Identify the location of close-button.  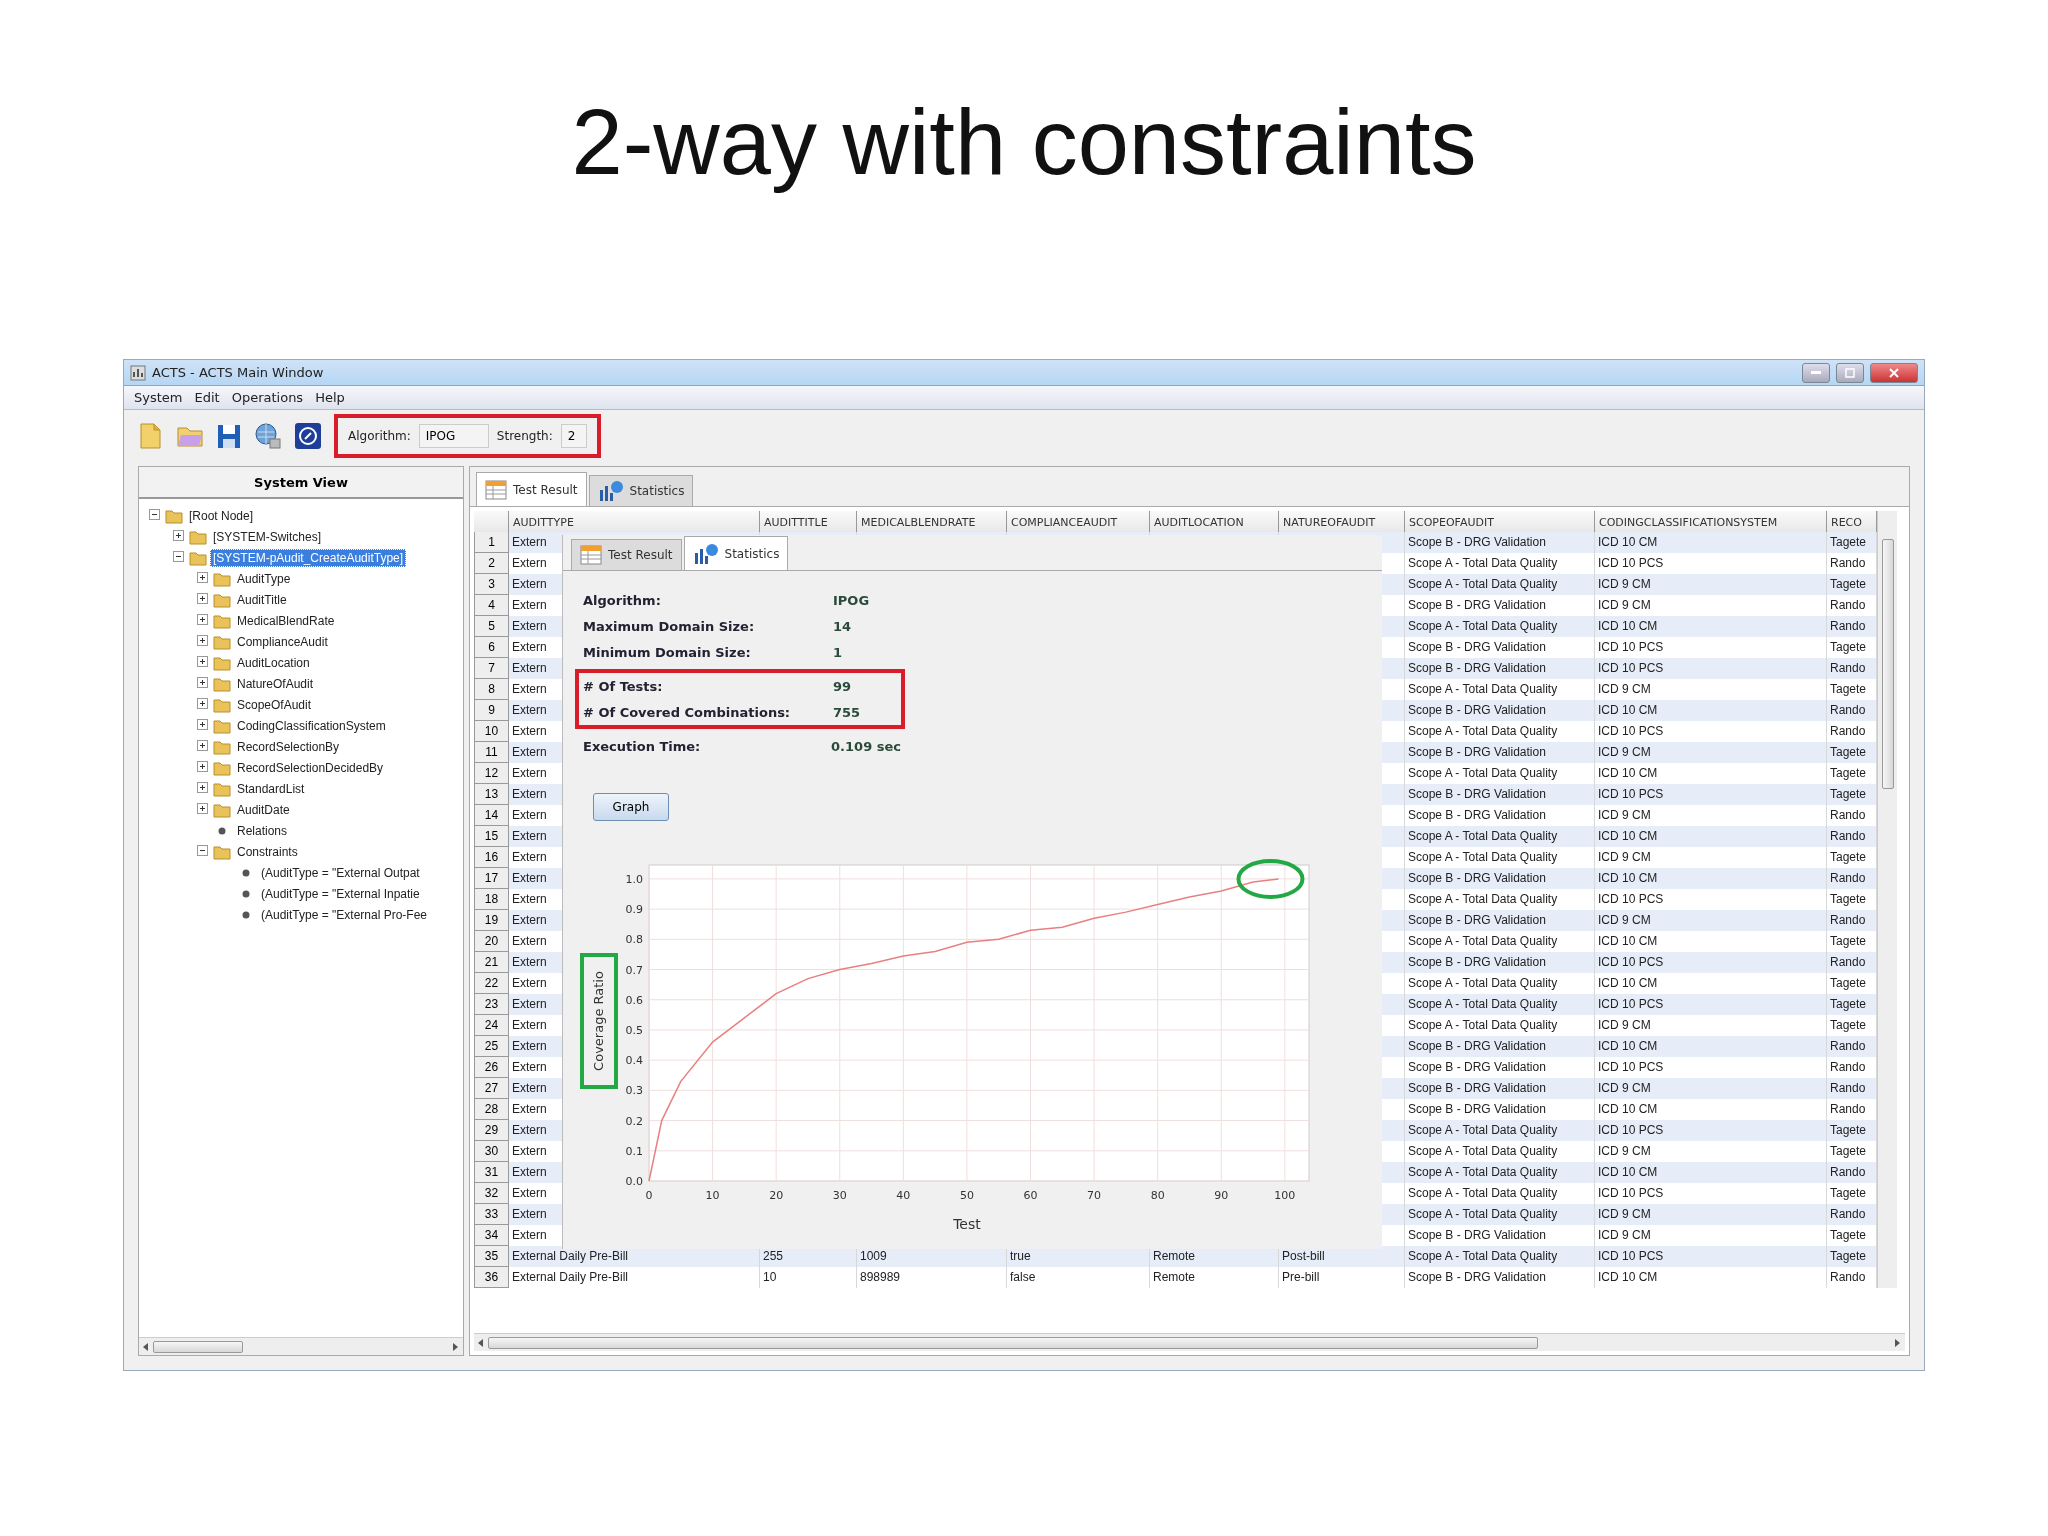
(1894, 372).